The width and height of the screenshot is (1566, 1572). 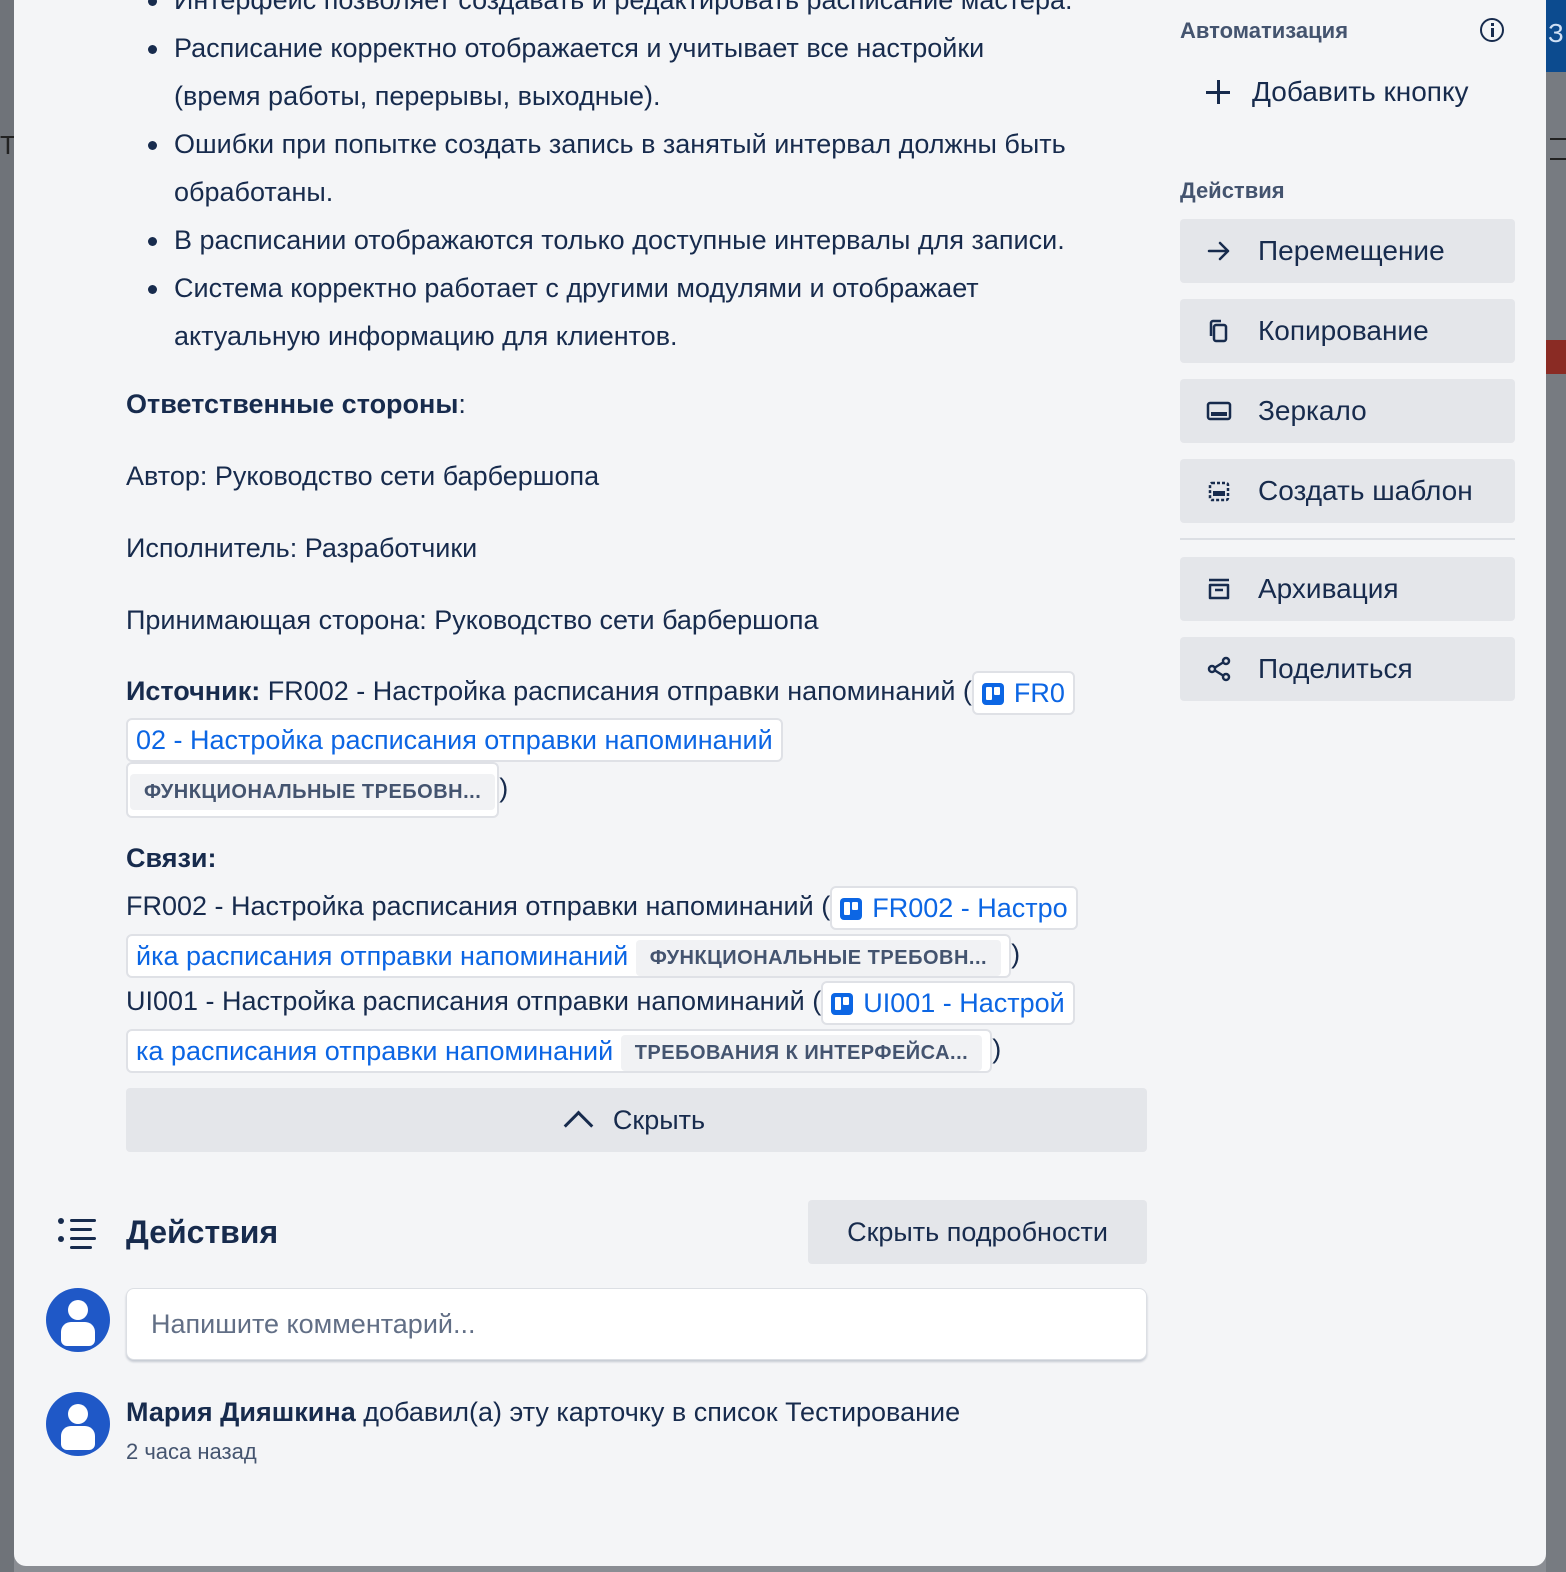 I want to click on chevron-up-icon, so click(x=578, y=1125).